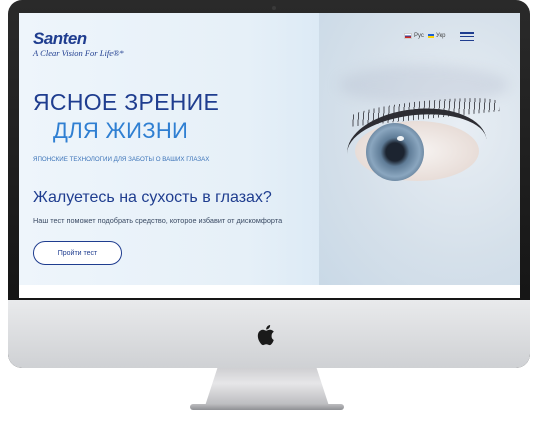 Image resolution: width=533 pixels, height=421 pixels. Describe the element at coordinates (265, 335) in the screenshot. I see `apple-icon` at that location.